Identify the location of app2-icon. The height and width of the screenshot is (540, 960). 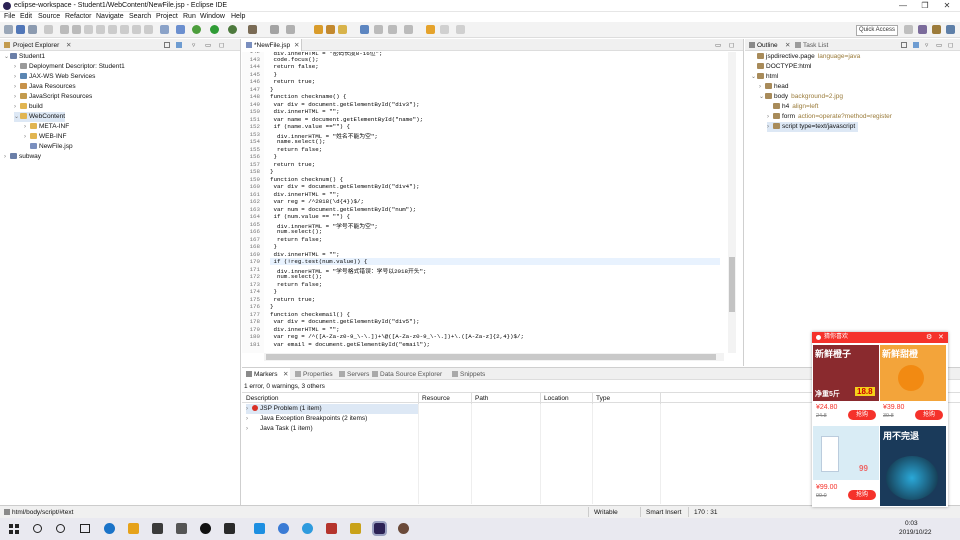
(331, 528).